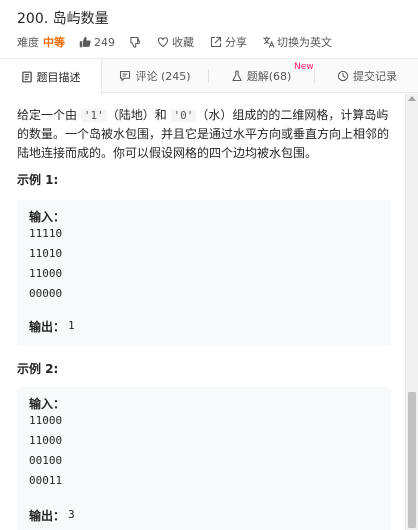  I want to click on share-button: 分享, so click(228, 42).